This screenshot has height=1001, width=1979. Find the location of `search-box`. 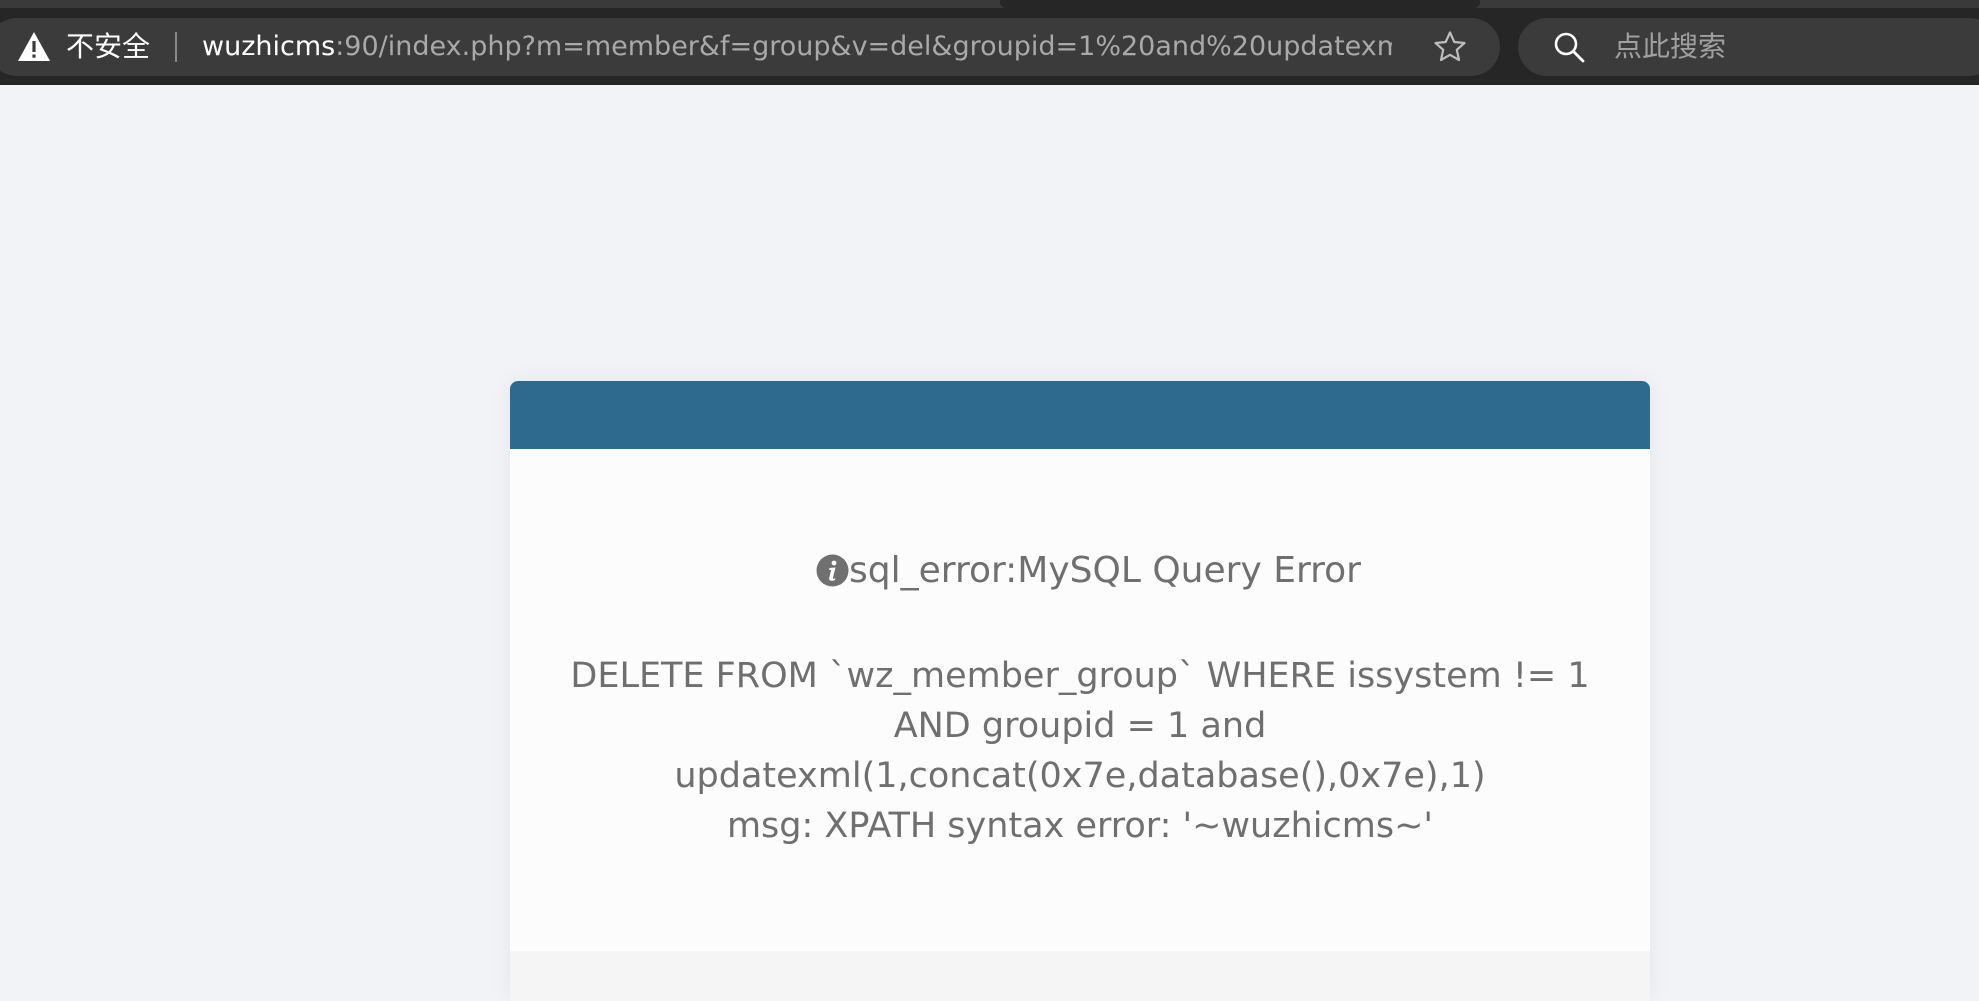

search-box is located at coordinates (1748, 47).